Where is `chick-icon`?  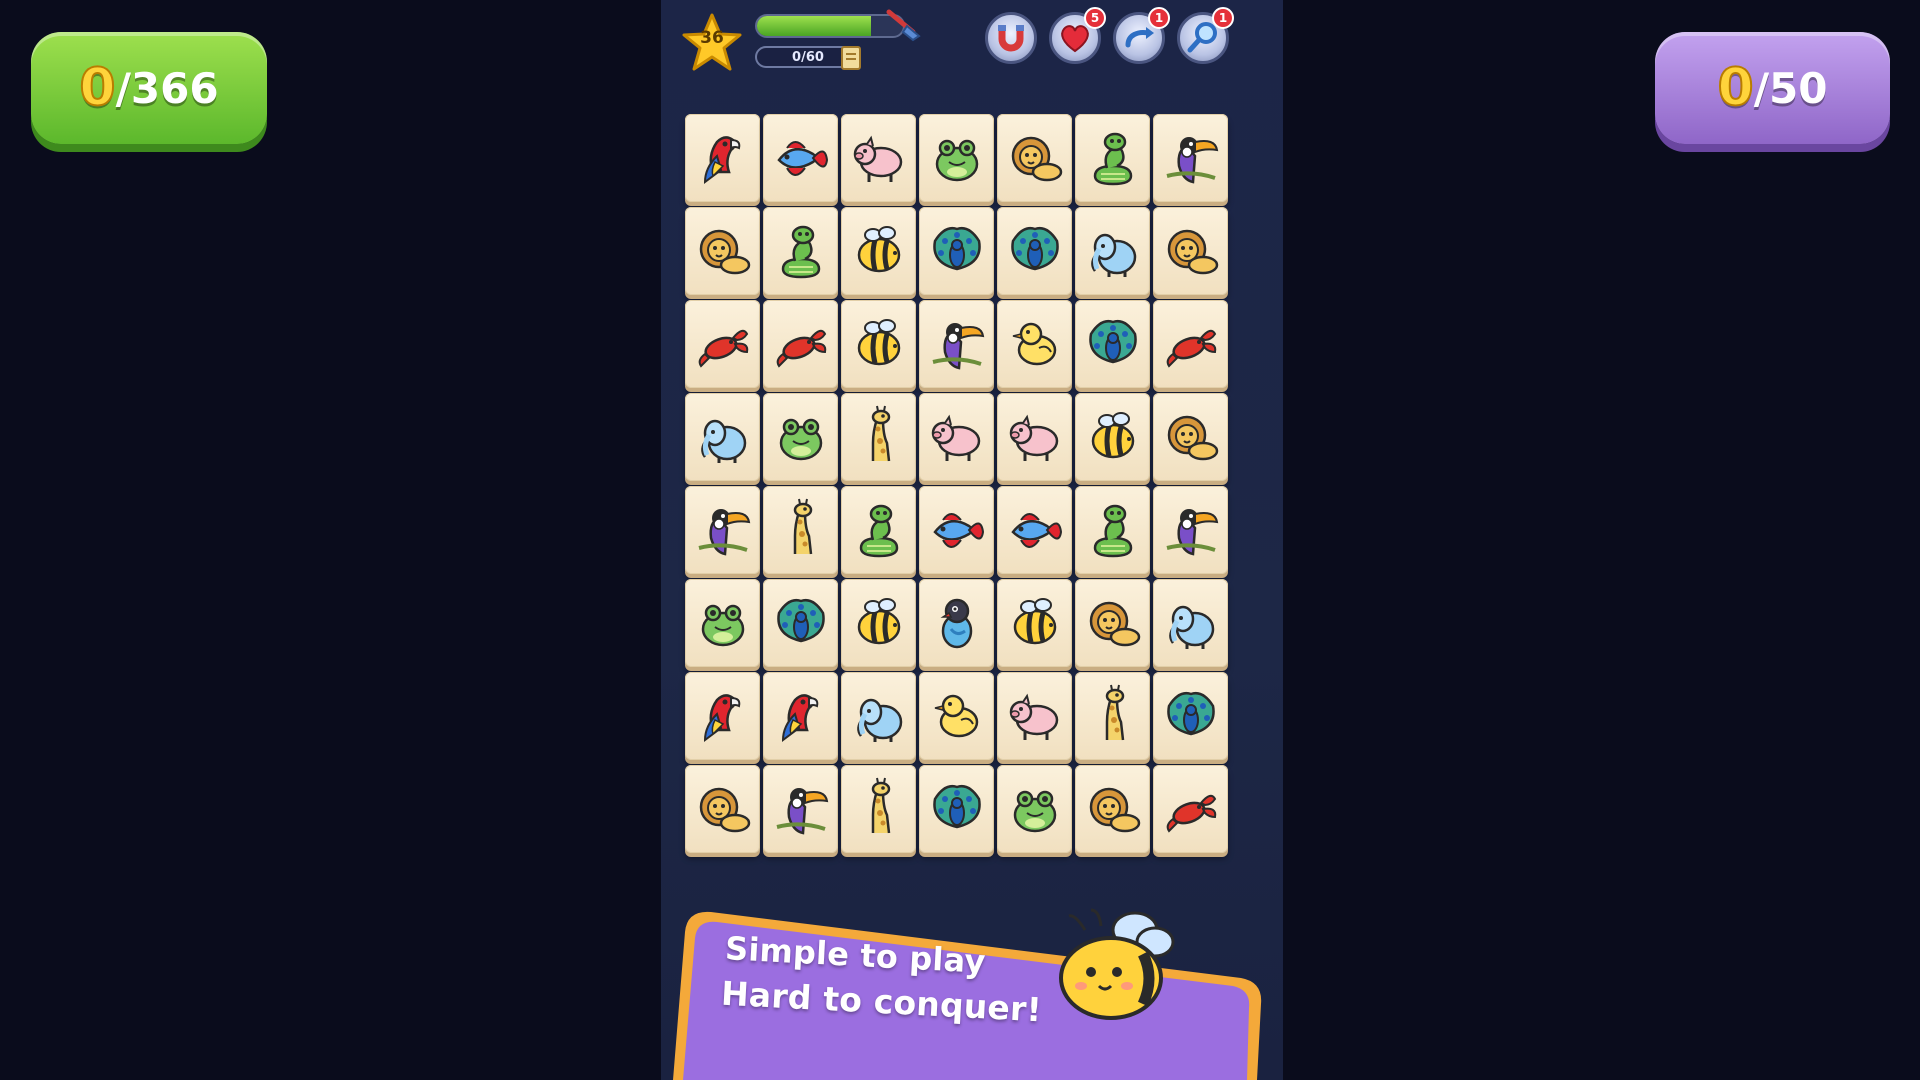 chick-icon is located at coordinates (1034, 344).